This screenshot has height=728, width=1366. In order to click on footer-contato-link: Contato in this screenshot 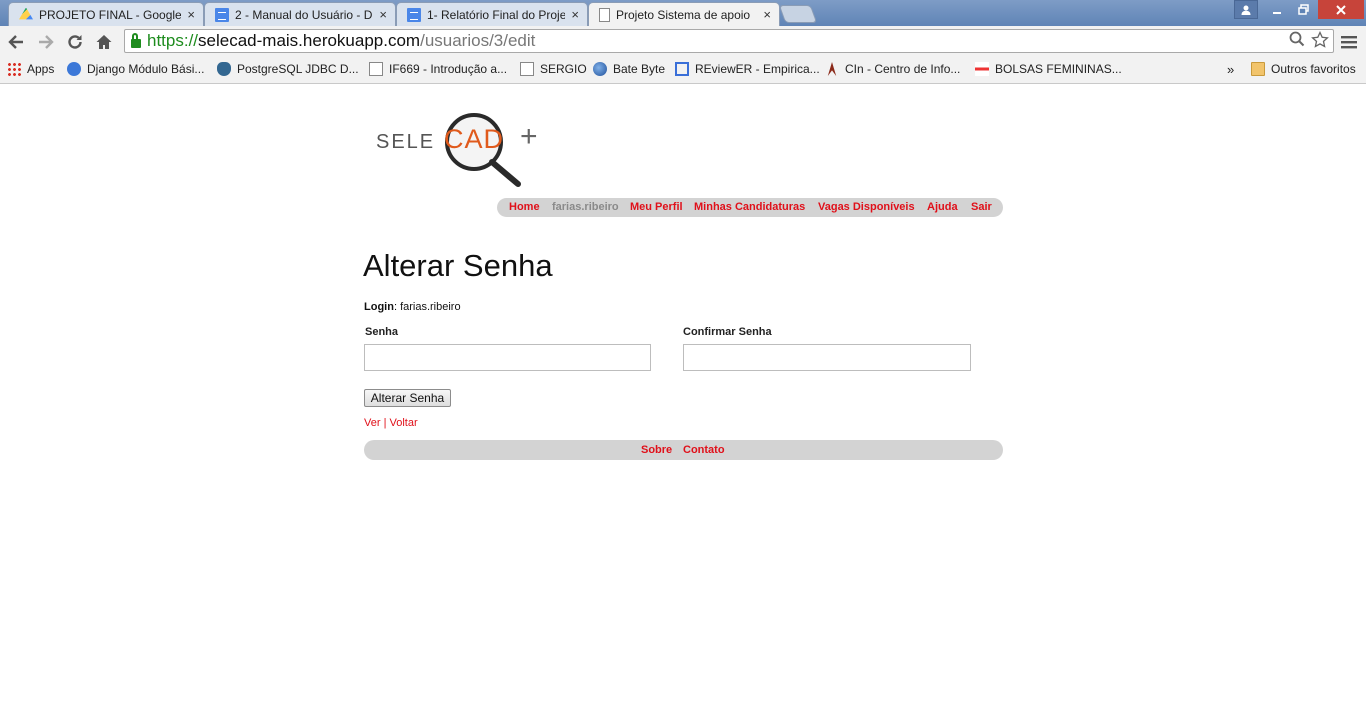, I will do `click(704, 450)`.